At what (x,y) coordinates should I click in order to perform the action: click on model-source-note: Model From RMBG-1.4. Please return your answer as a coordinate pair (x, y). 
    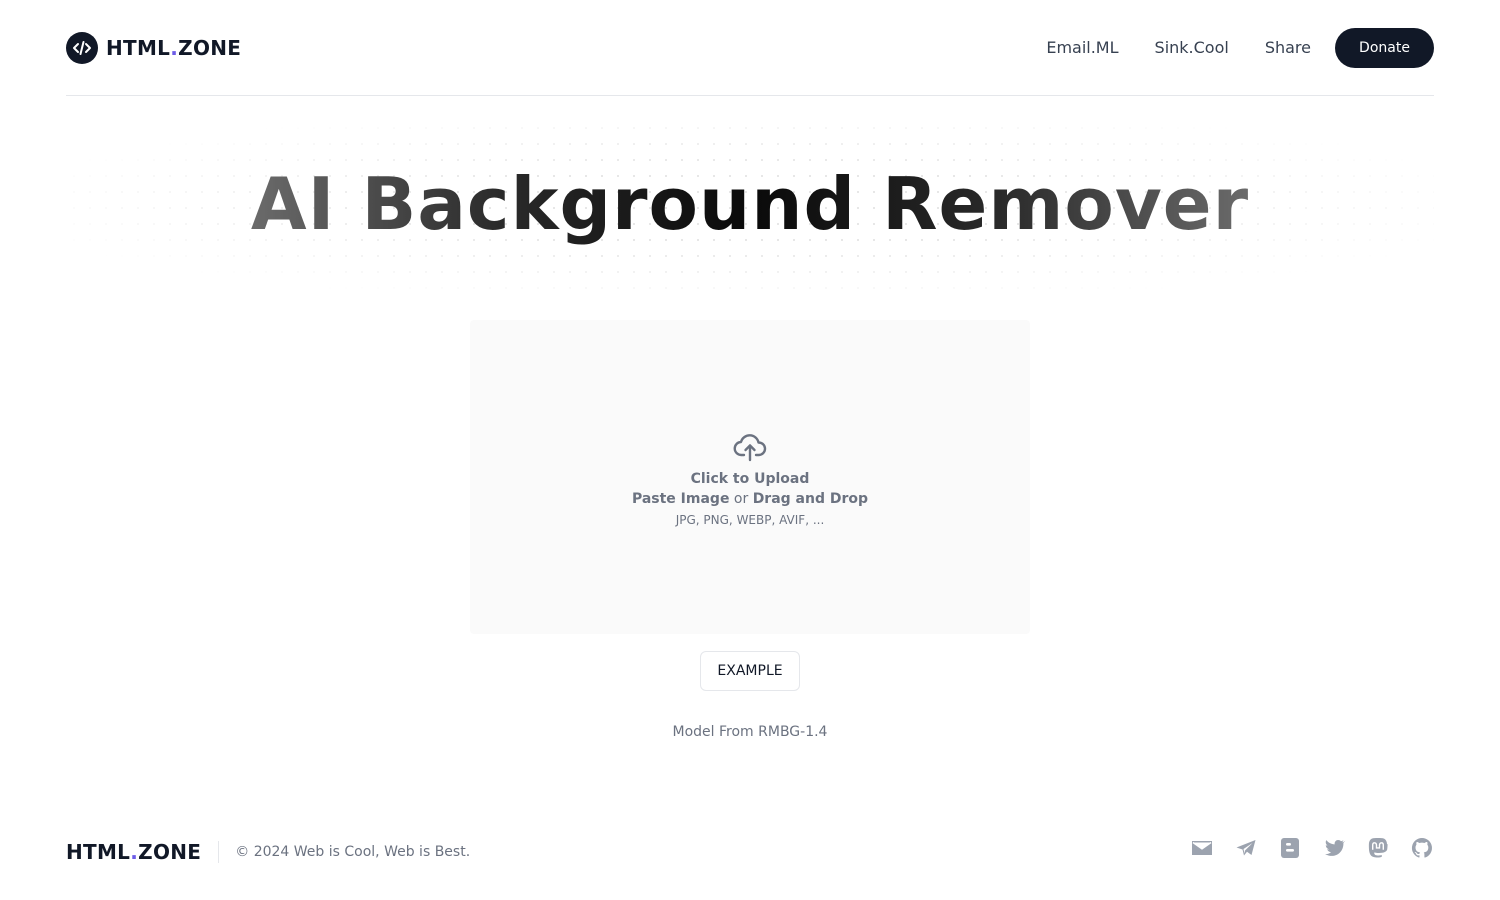
    Looking at the image, I should click on (750, 732).